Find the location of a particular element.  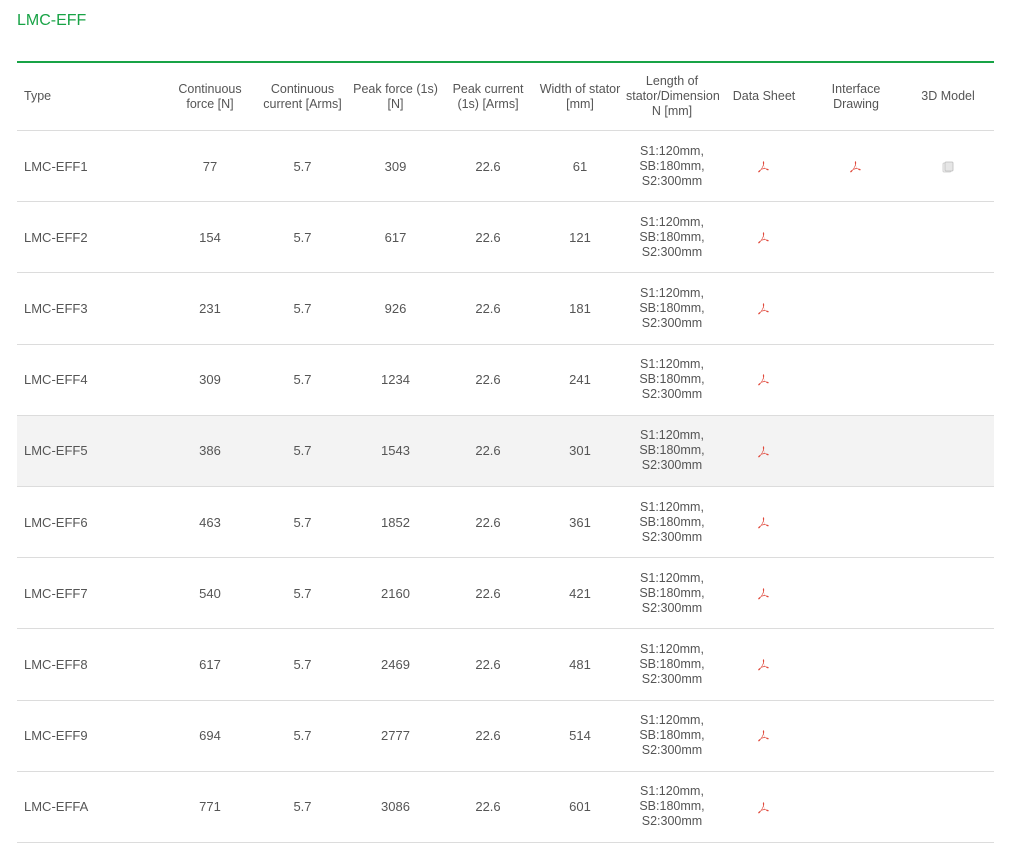

3d-model-icon is located at coordinates (948, 167).